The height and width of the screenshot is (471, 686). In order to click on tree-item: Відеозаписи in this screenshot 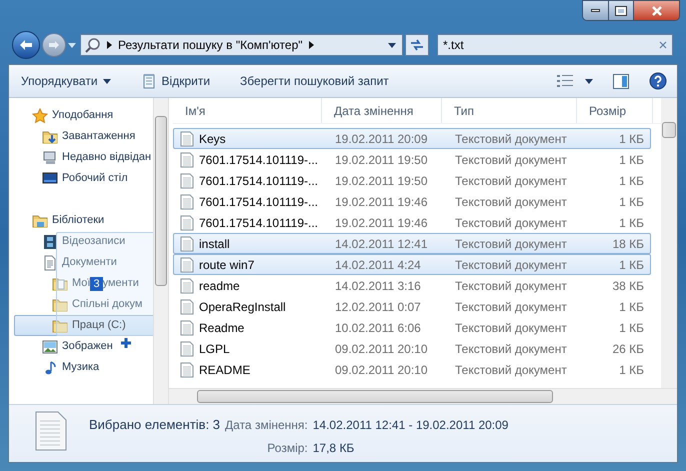, I will do `click(94, 241)`.